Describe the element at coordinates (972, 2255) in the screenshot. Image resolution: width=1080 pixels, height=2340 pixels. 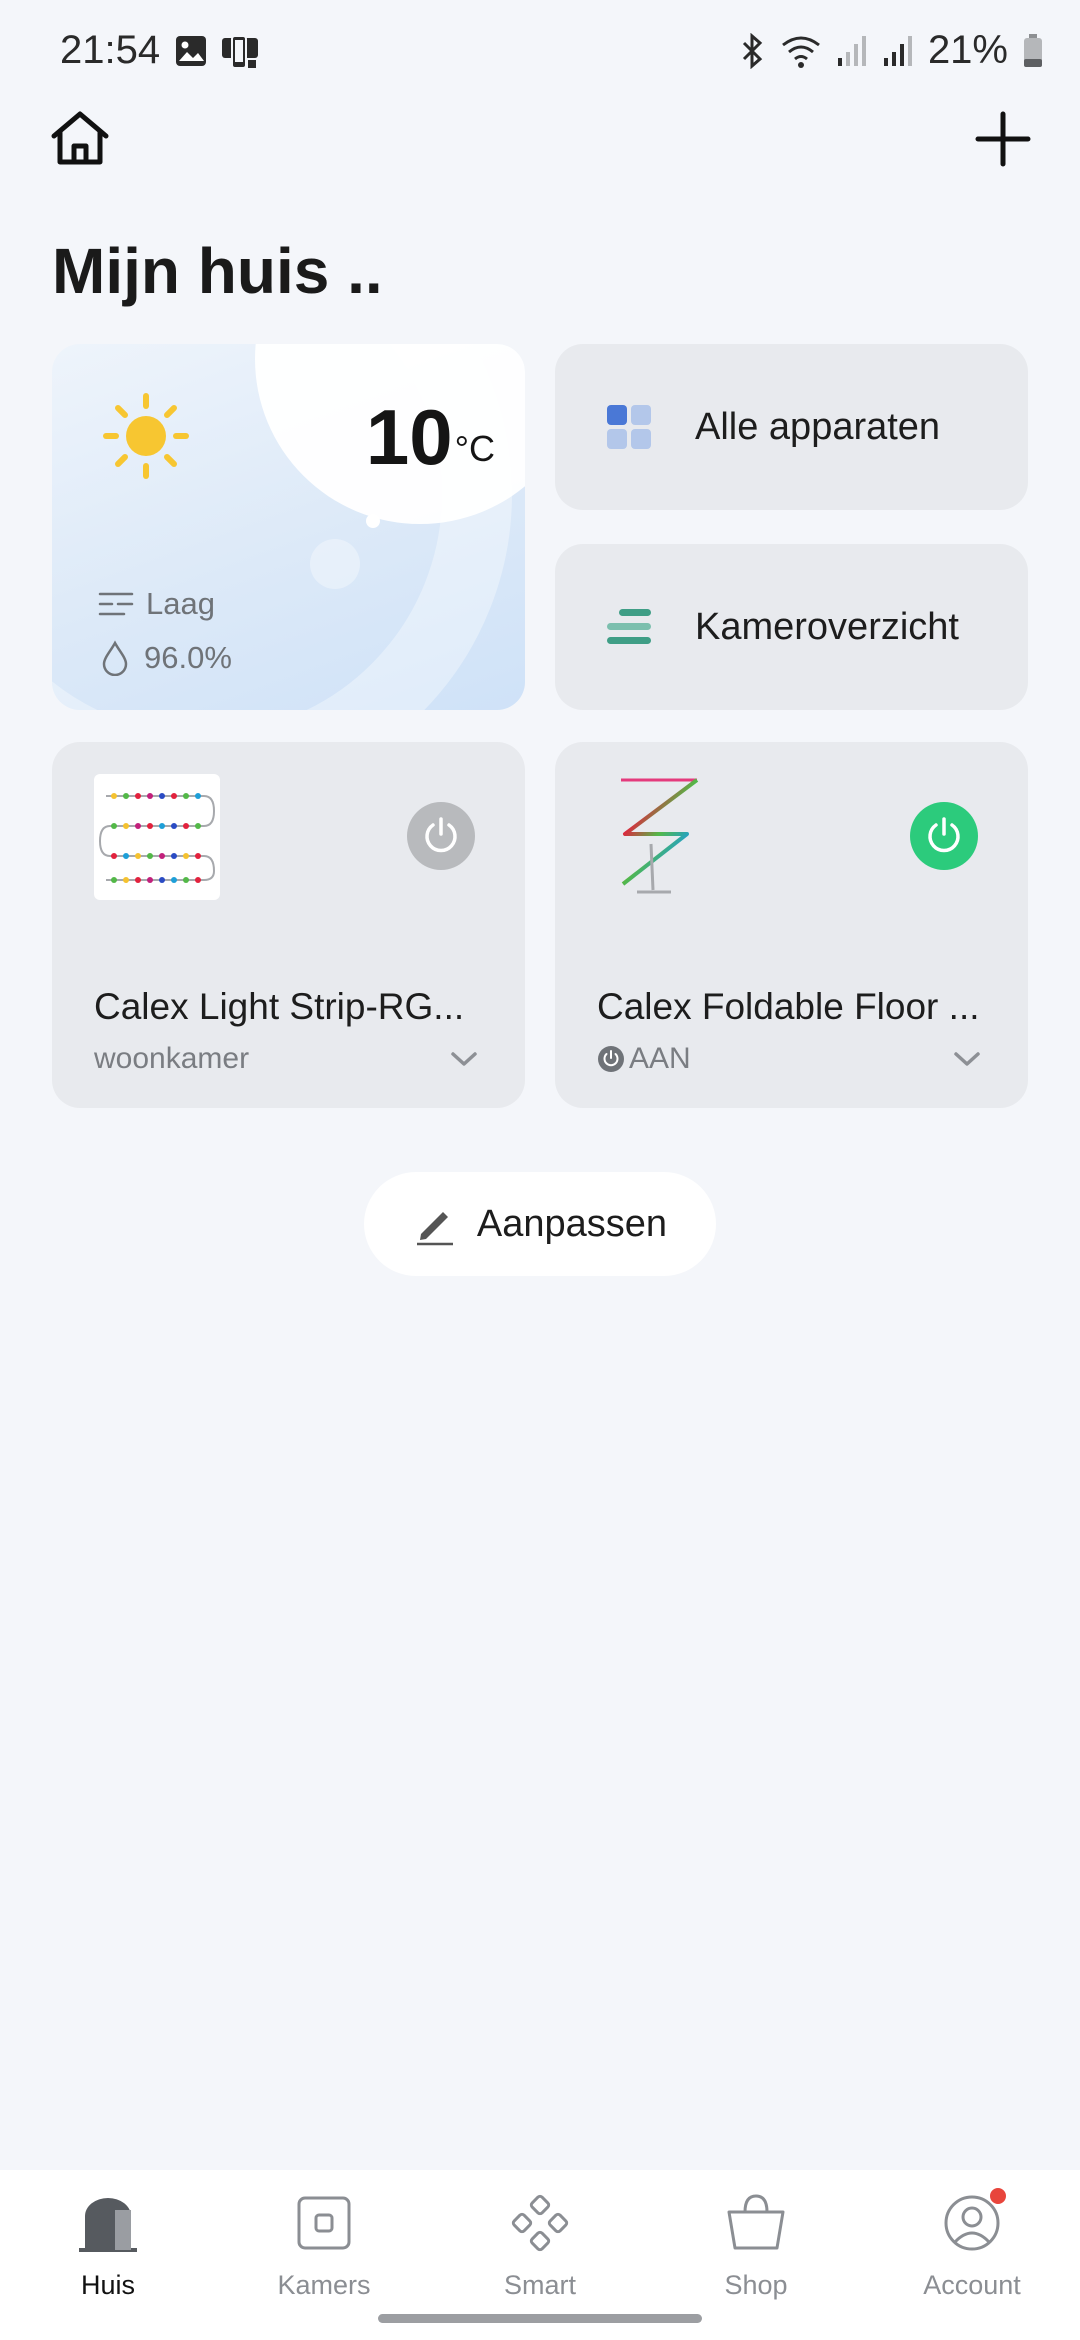
I see `tab-account: Account` at that location.